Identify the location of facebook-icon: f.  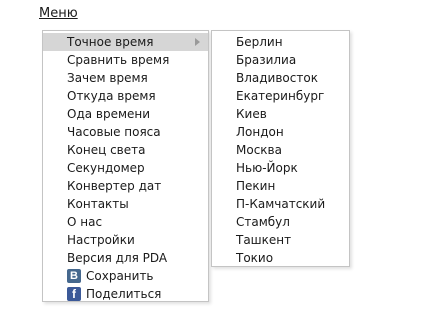
(74, 294).